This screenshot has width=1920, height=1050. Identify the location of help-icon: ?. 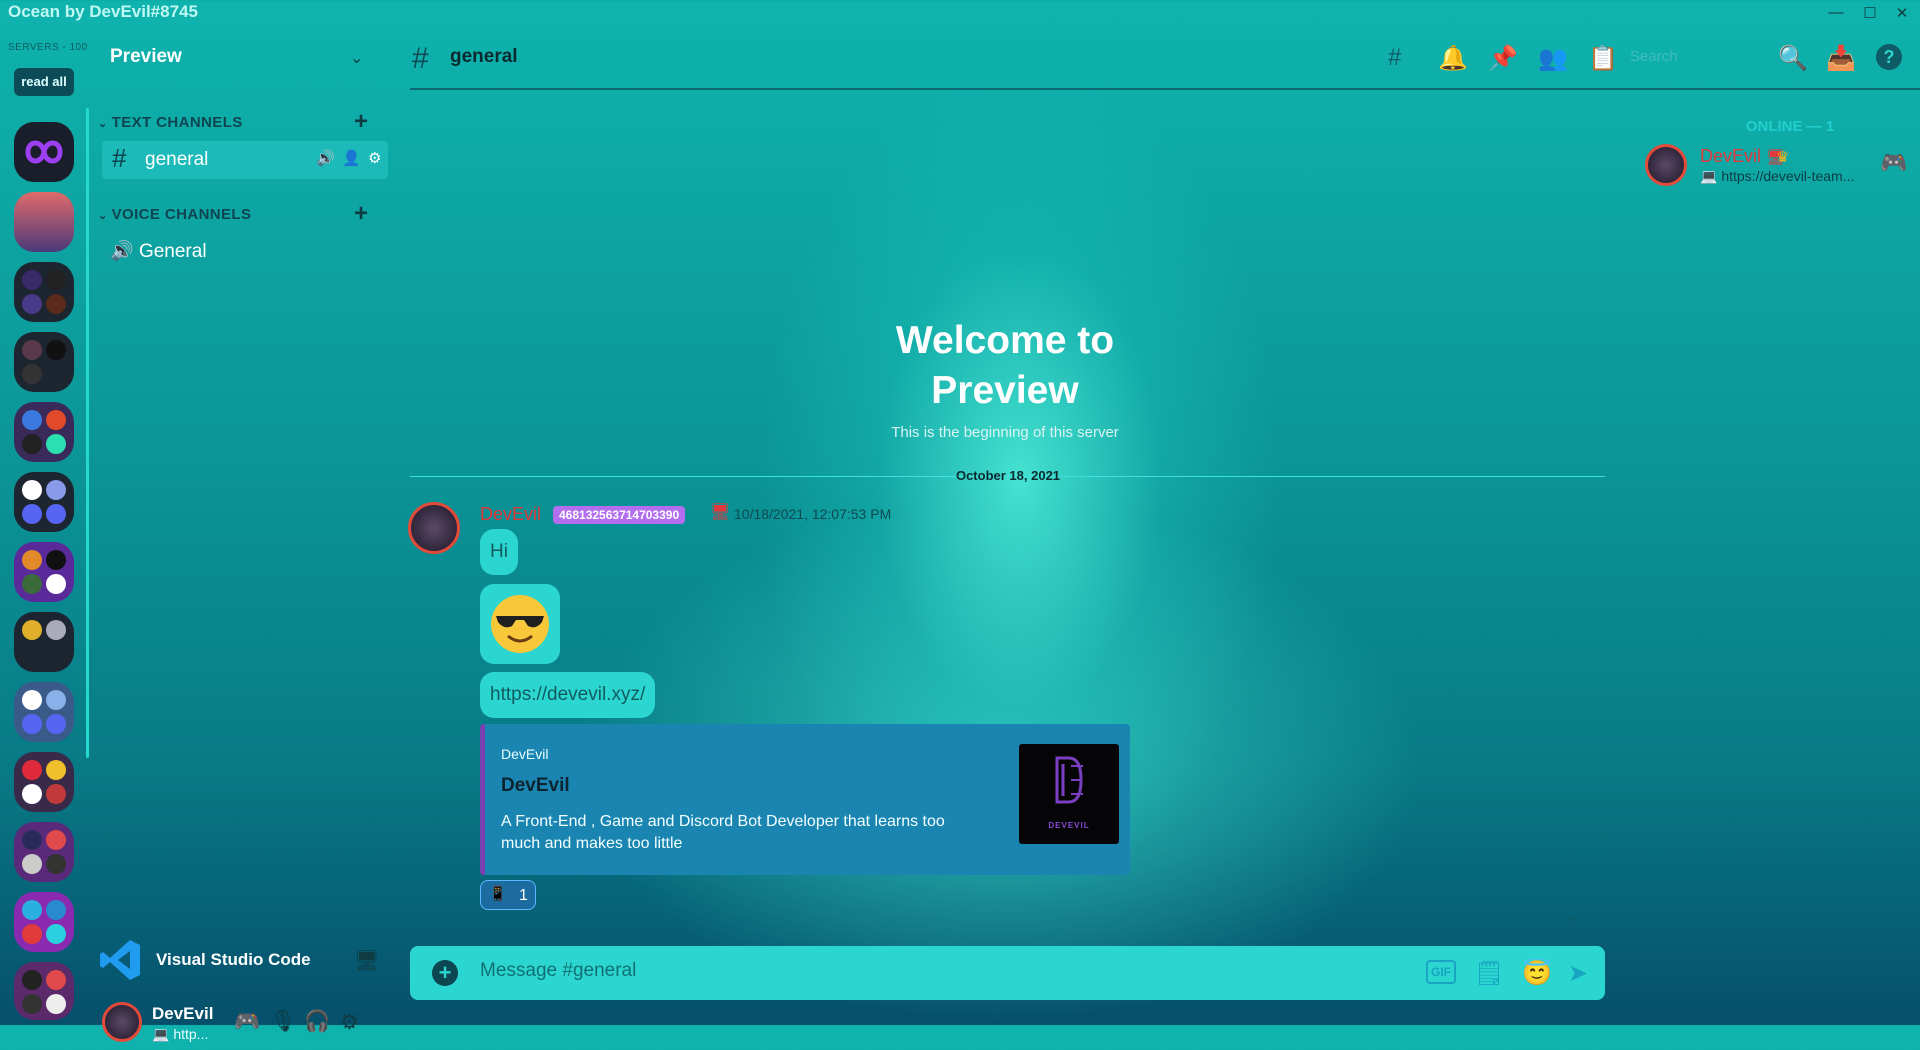
(1889, 57).